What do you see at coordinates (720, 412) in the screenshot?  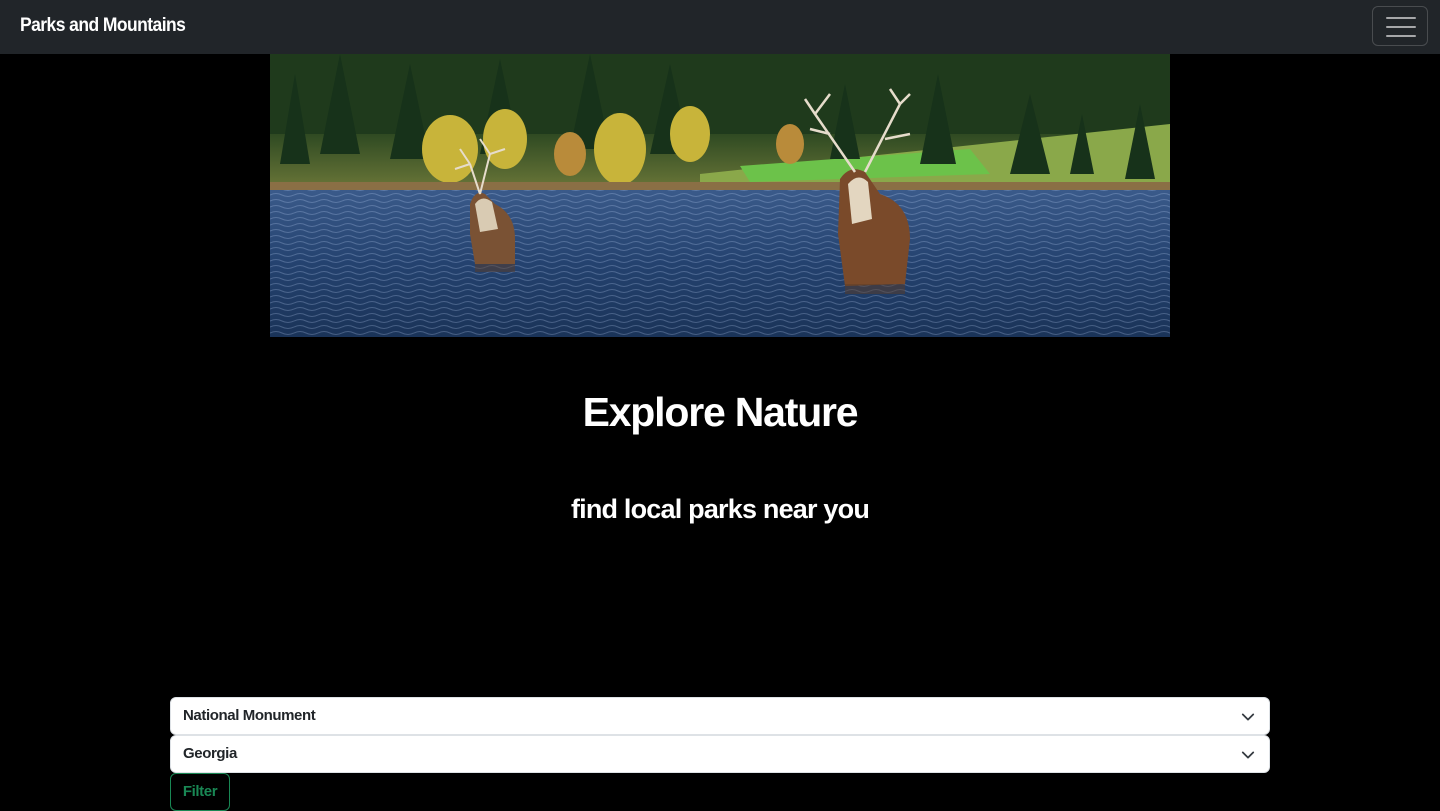 I see `page-title: Explore Nature` at bounding box center [720, 412].